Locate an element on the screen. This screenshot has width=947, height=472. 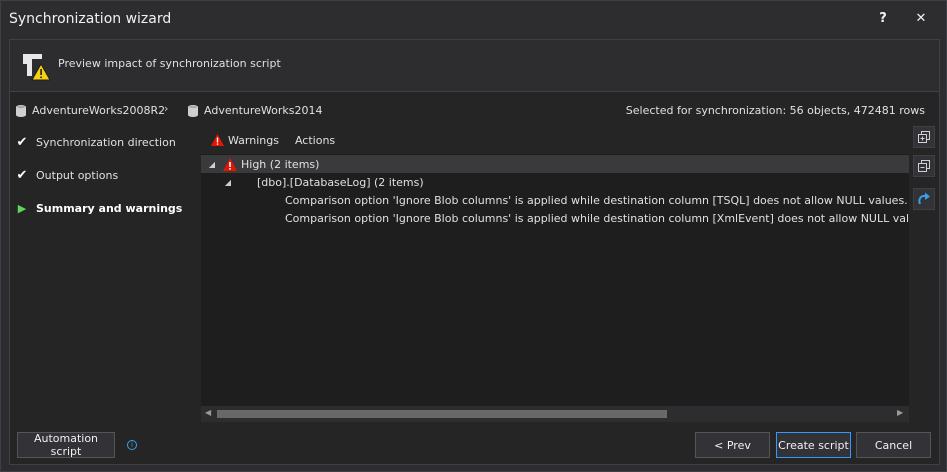
create-script-button: Create script is located at coordinates (813, 445).